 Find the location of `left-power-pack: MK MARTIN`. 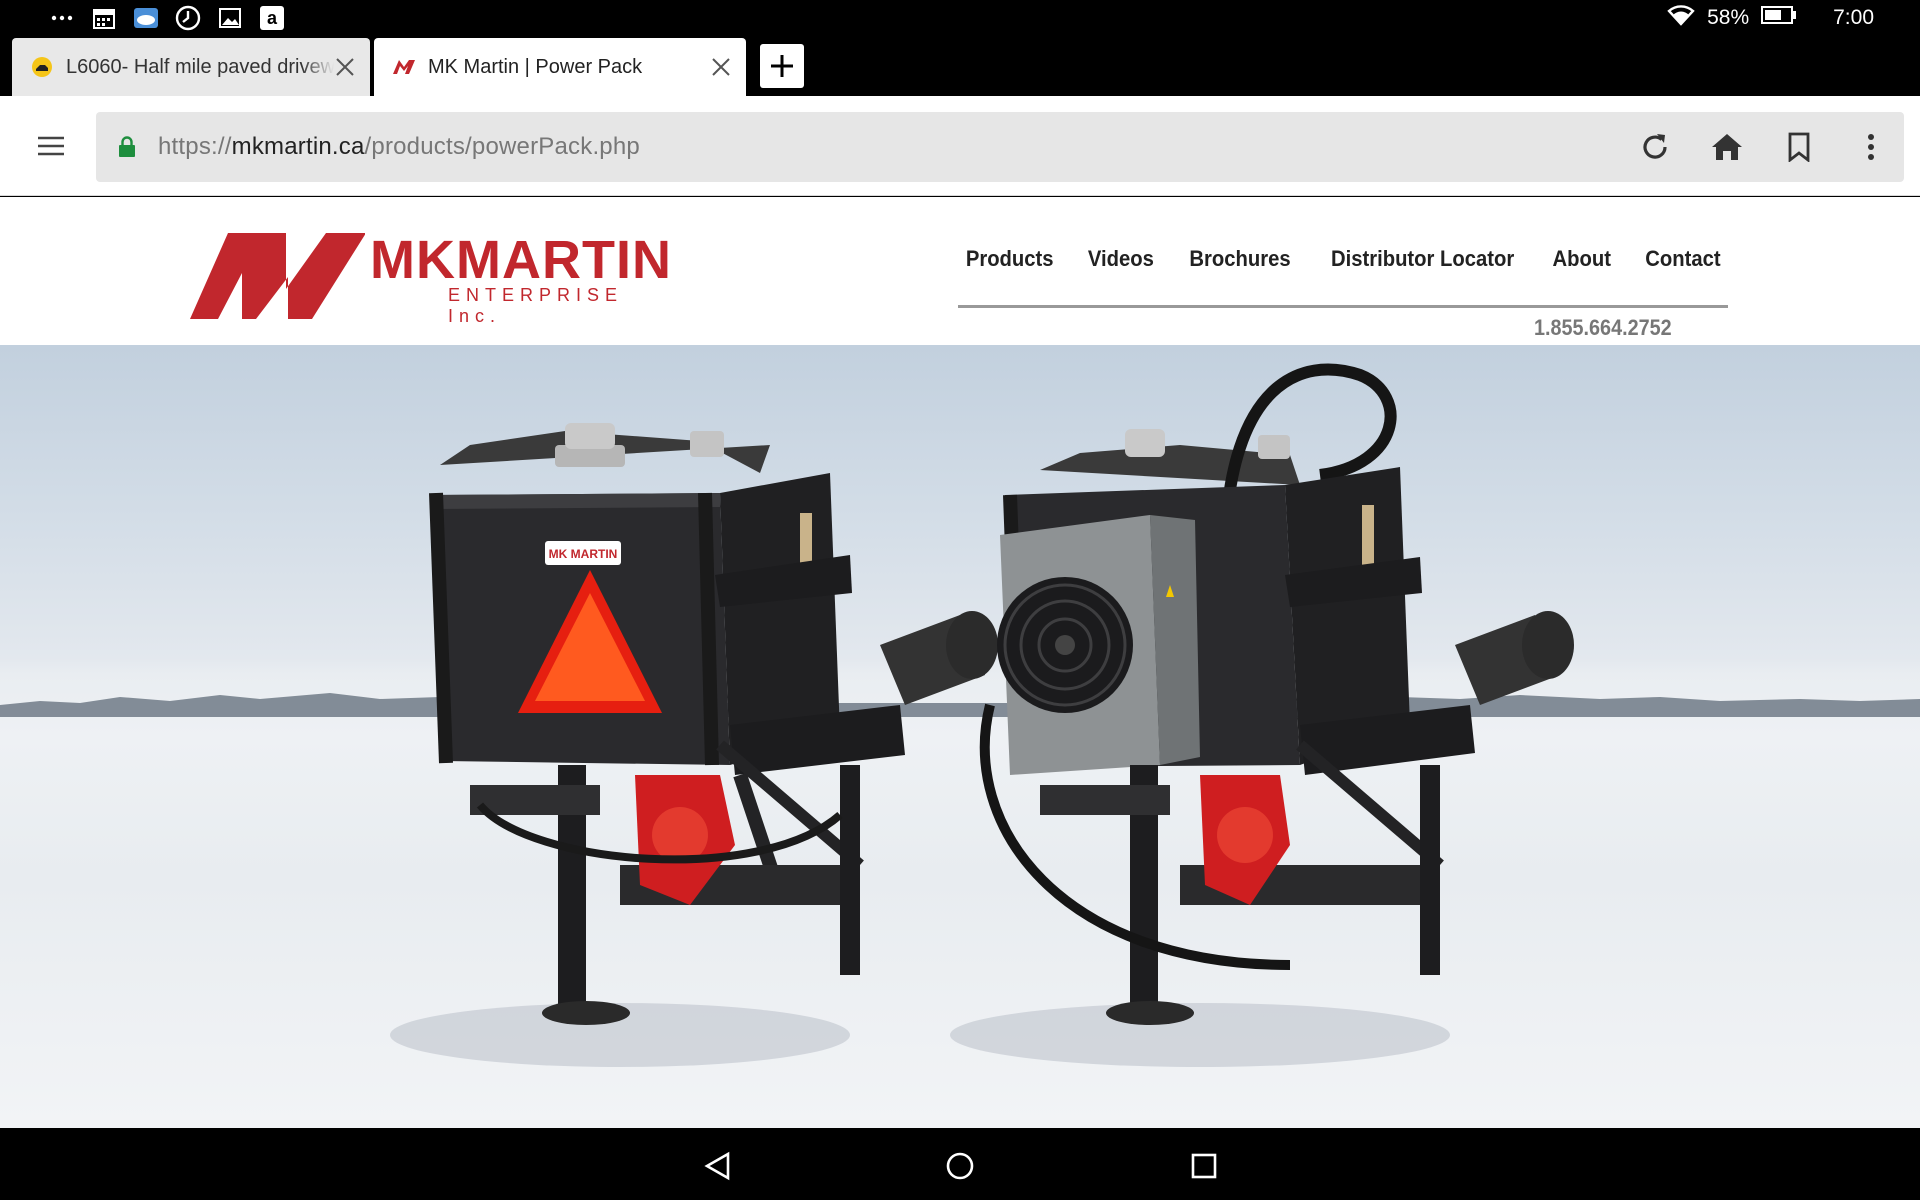

left-power-pack: MK MARTIN is located at coordinates (713, 724).